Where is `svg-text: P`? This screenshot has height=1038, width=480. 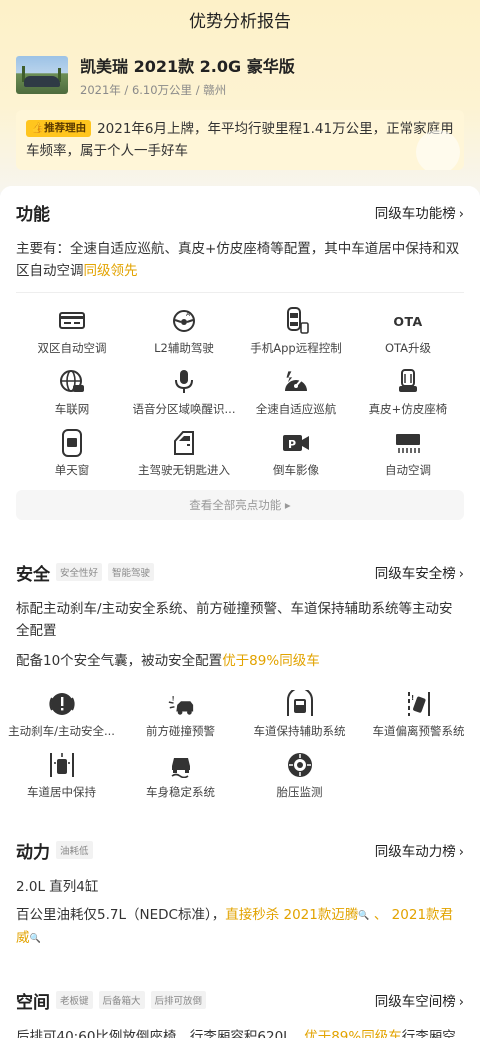
svg-text: P is located at coordinates (292, 444).